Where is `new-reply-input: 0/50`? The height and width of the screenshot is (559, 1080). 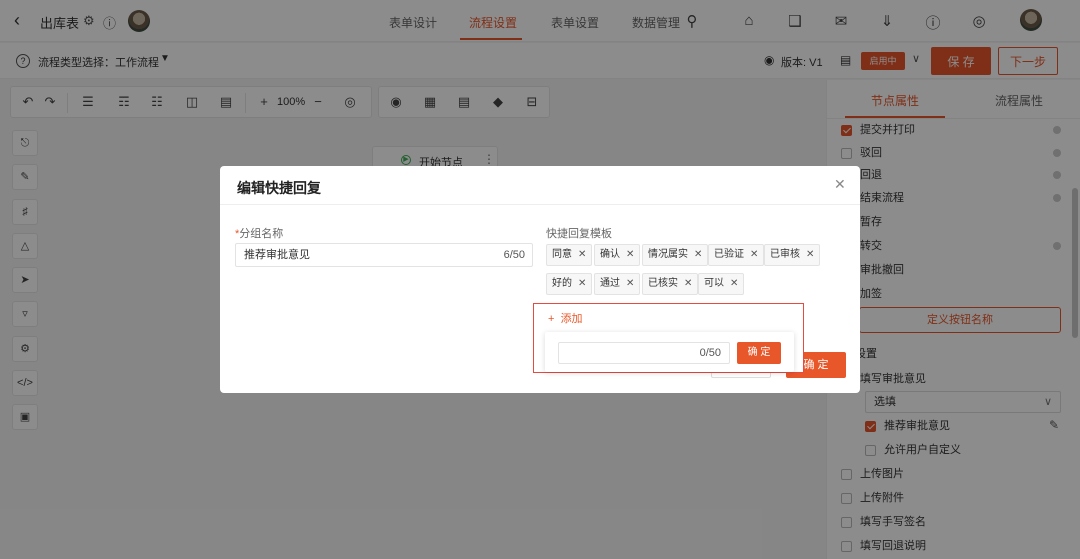 new-reply-input: 0/50 is located at coordinates (644, 353).